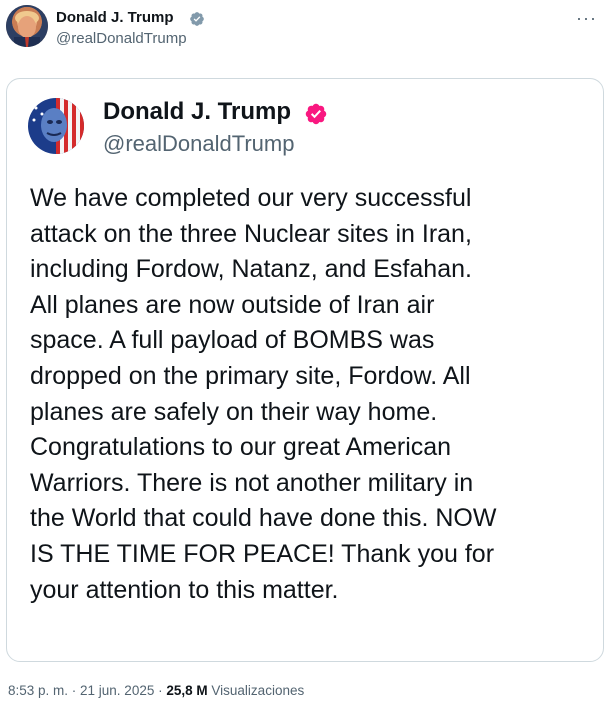  Describe the element at coordinates (115, 18) in the screenshot. I see `author-name: Donald J. Trump` at that location.